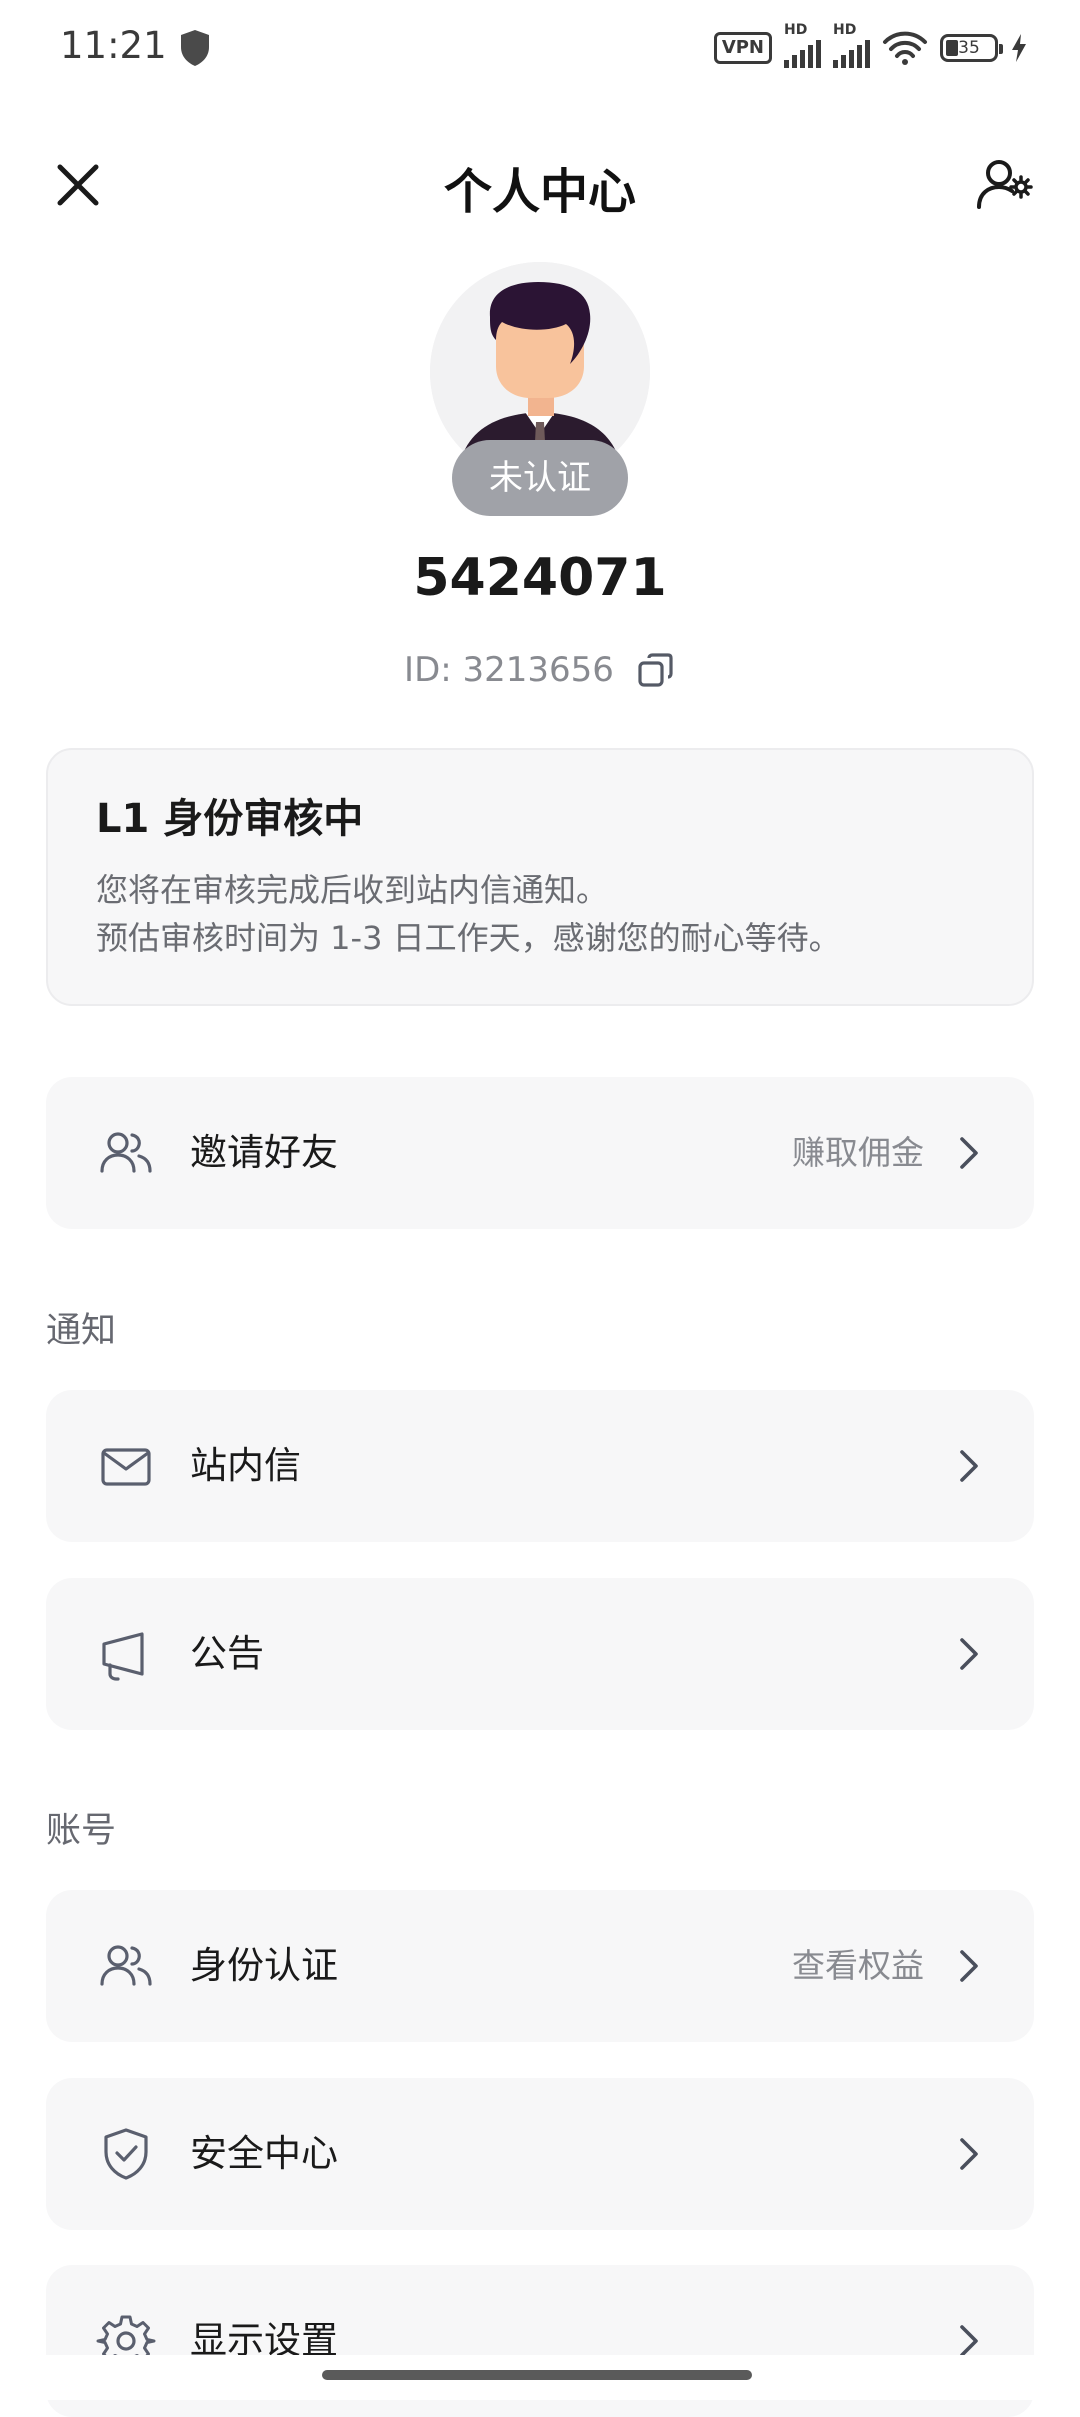 The height and width of the screenshot is (2417, 1080). What do you see at coordinates (123, 1656) in the screenshot?
I see `megaphone-icon` at bounding box center [123, 1656].